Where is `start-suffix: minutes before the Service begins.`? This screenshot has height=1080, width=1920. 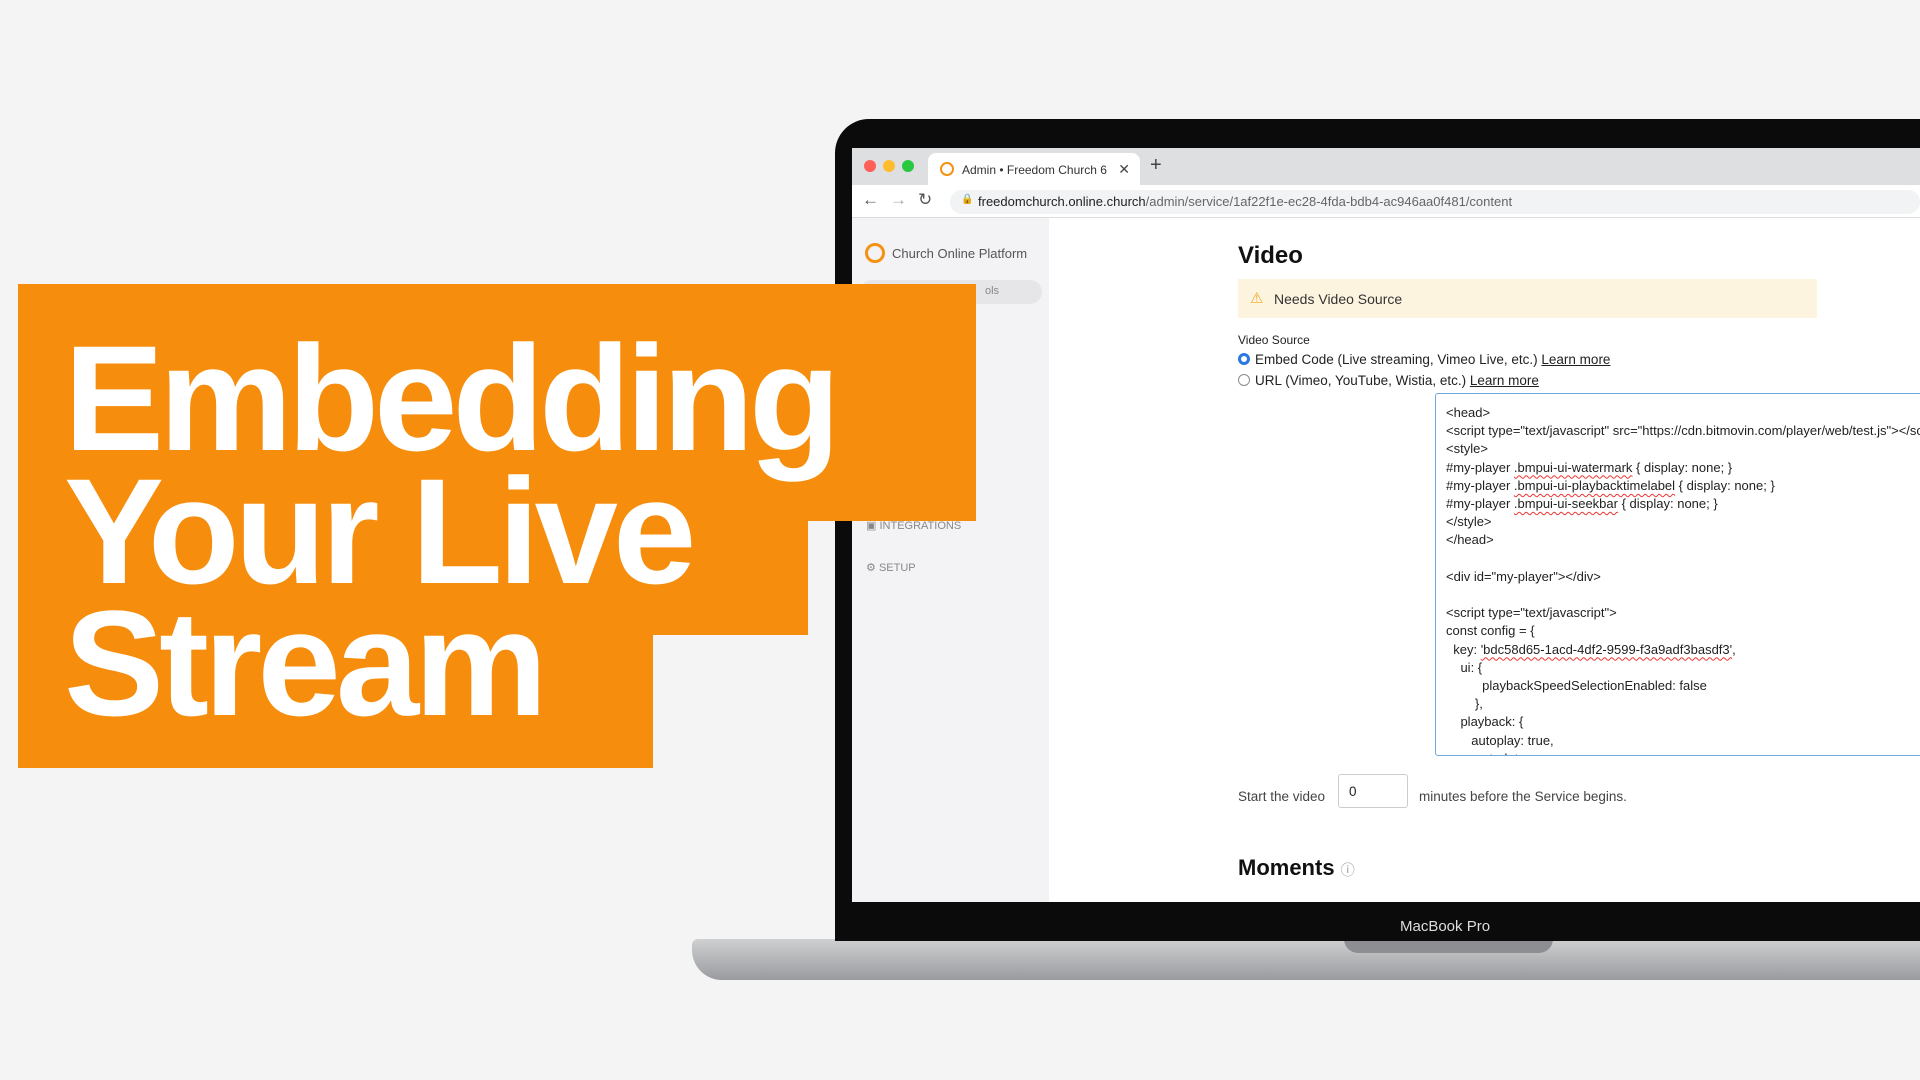 start-suffix: minutes before the Service begins. is located at coordinates (1523, 796).